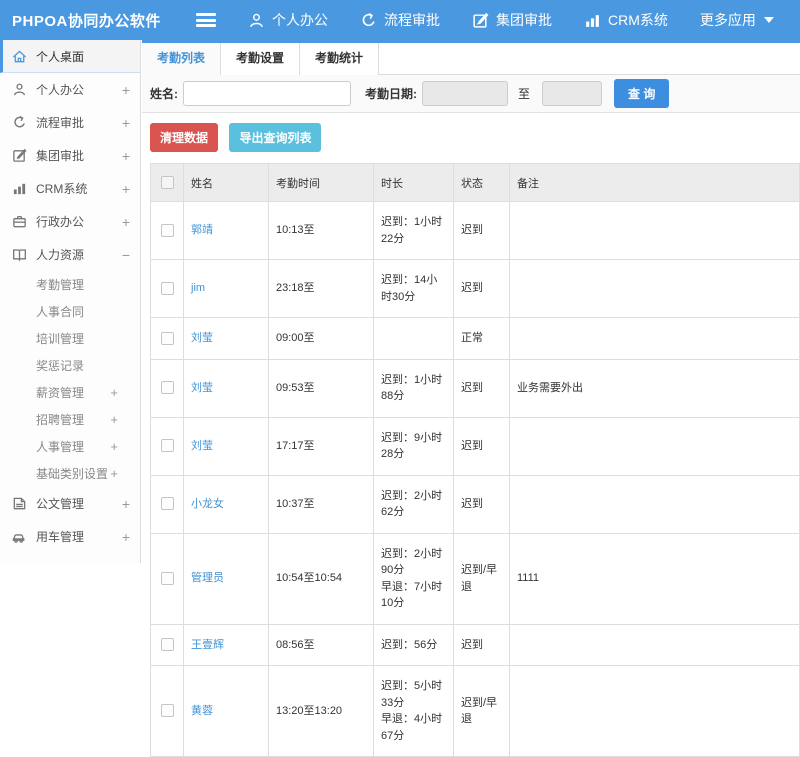  I want to click on duration-line: 迟到：2小时90分, so click(413, 562).